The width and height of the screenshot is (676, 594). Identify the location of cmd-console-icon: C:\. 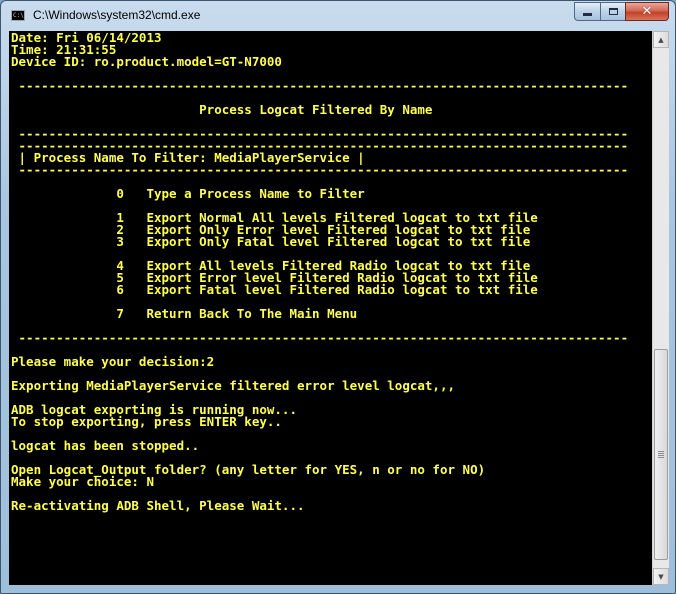
(18, 15).